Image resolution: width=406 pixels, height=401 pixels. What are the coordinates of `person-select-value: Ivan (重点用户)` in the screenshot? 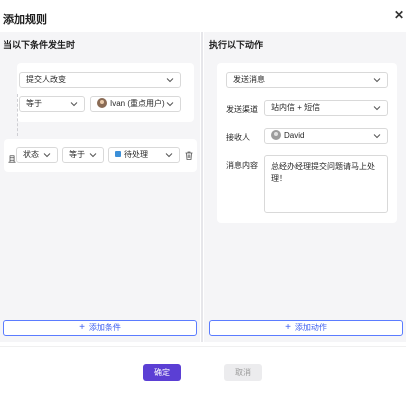 It's located at (137, 103).